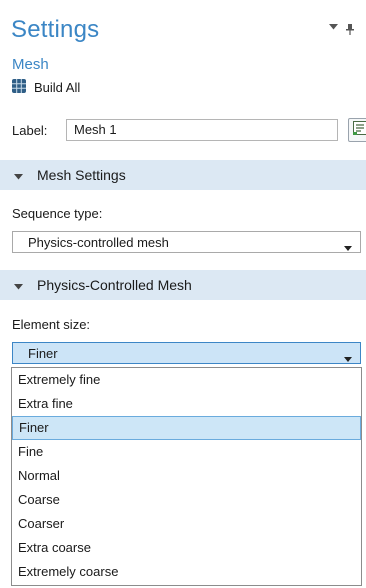 This screenshot has width=366, height=588. What do you see at coordinates (186, 572) in the screenshot?
I see `dropdown-option: Extremely coarse` at bounding box center [186, 572].